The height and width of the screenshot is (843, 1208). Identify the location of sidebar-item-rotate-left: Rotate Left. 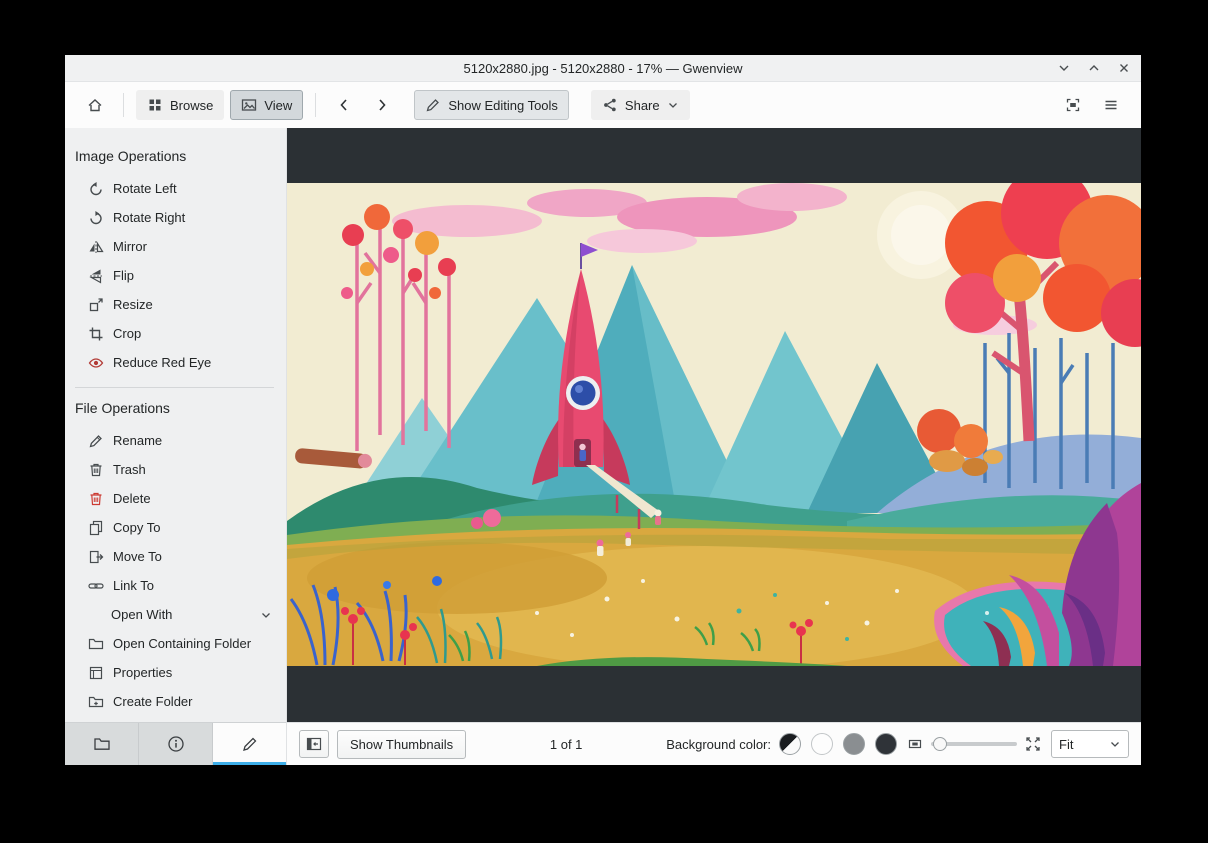
(175, 188).